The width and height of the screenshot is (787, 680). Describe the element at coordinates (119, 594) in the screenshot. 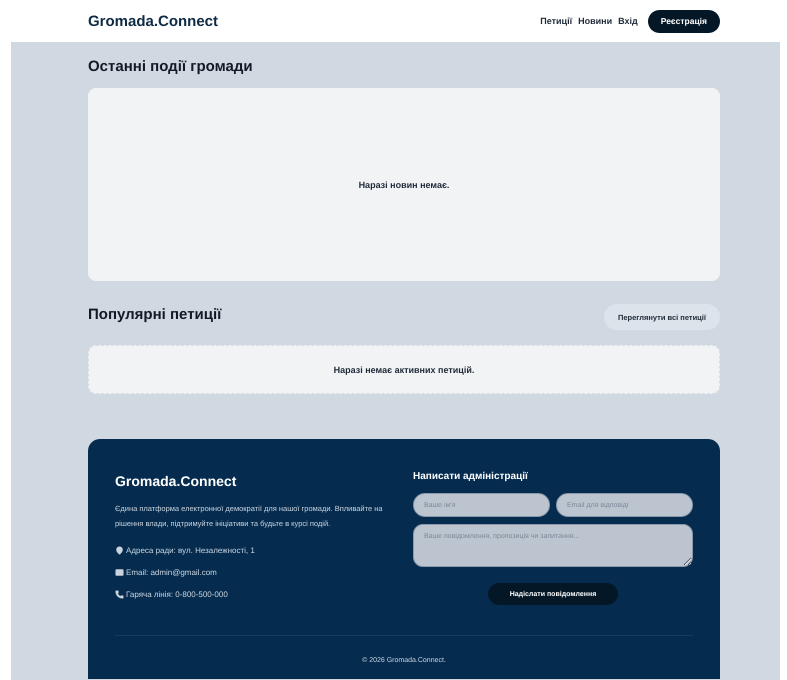

I see `phone-icon` at that location.